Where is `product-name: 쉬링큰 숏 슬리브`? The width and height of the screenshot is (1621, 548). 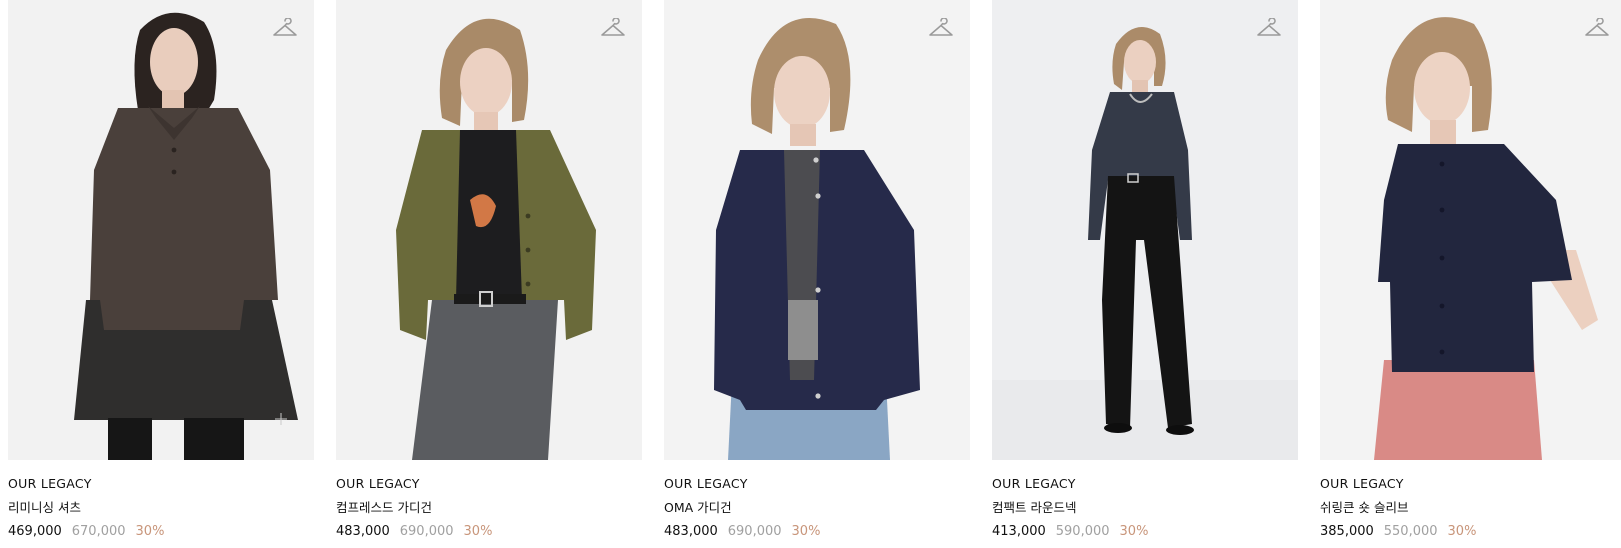
product-name: 쉬링큰 숏 슬리브 is located at coordinates (1470, 507).